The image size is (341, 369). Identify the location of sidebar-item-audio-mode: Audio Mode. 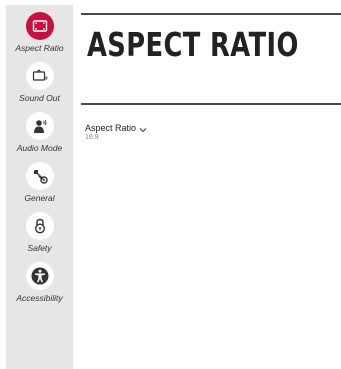
(39, 132).